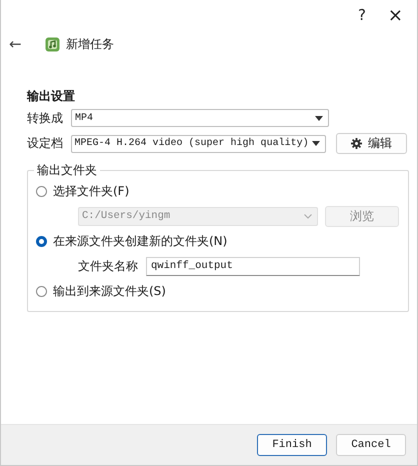 This screenshot has height=466, width=418. Describe the element at coordinates (90, 44) in the screenshot. I see `page-title: 新增任务` at that location.